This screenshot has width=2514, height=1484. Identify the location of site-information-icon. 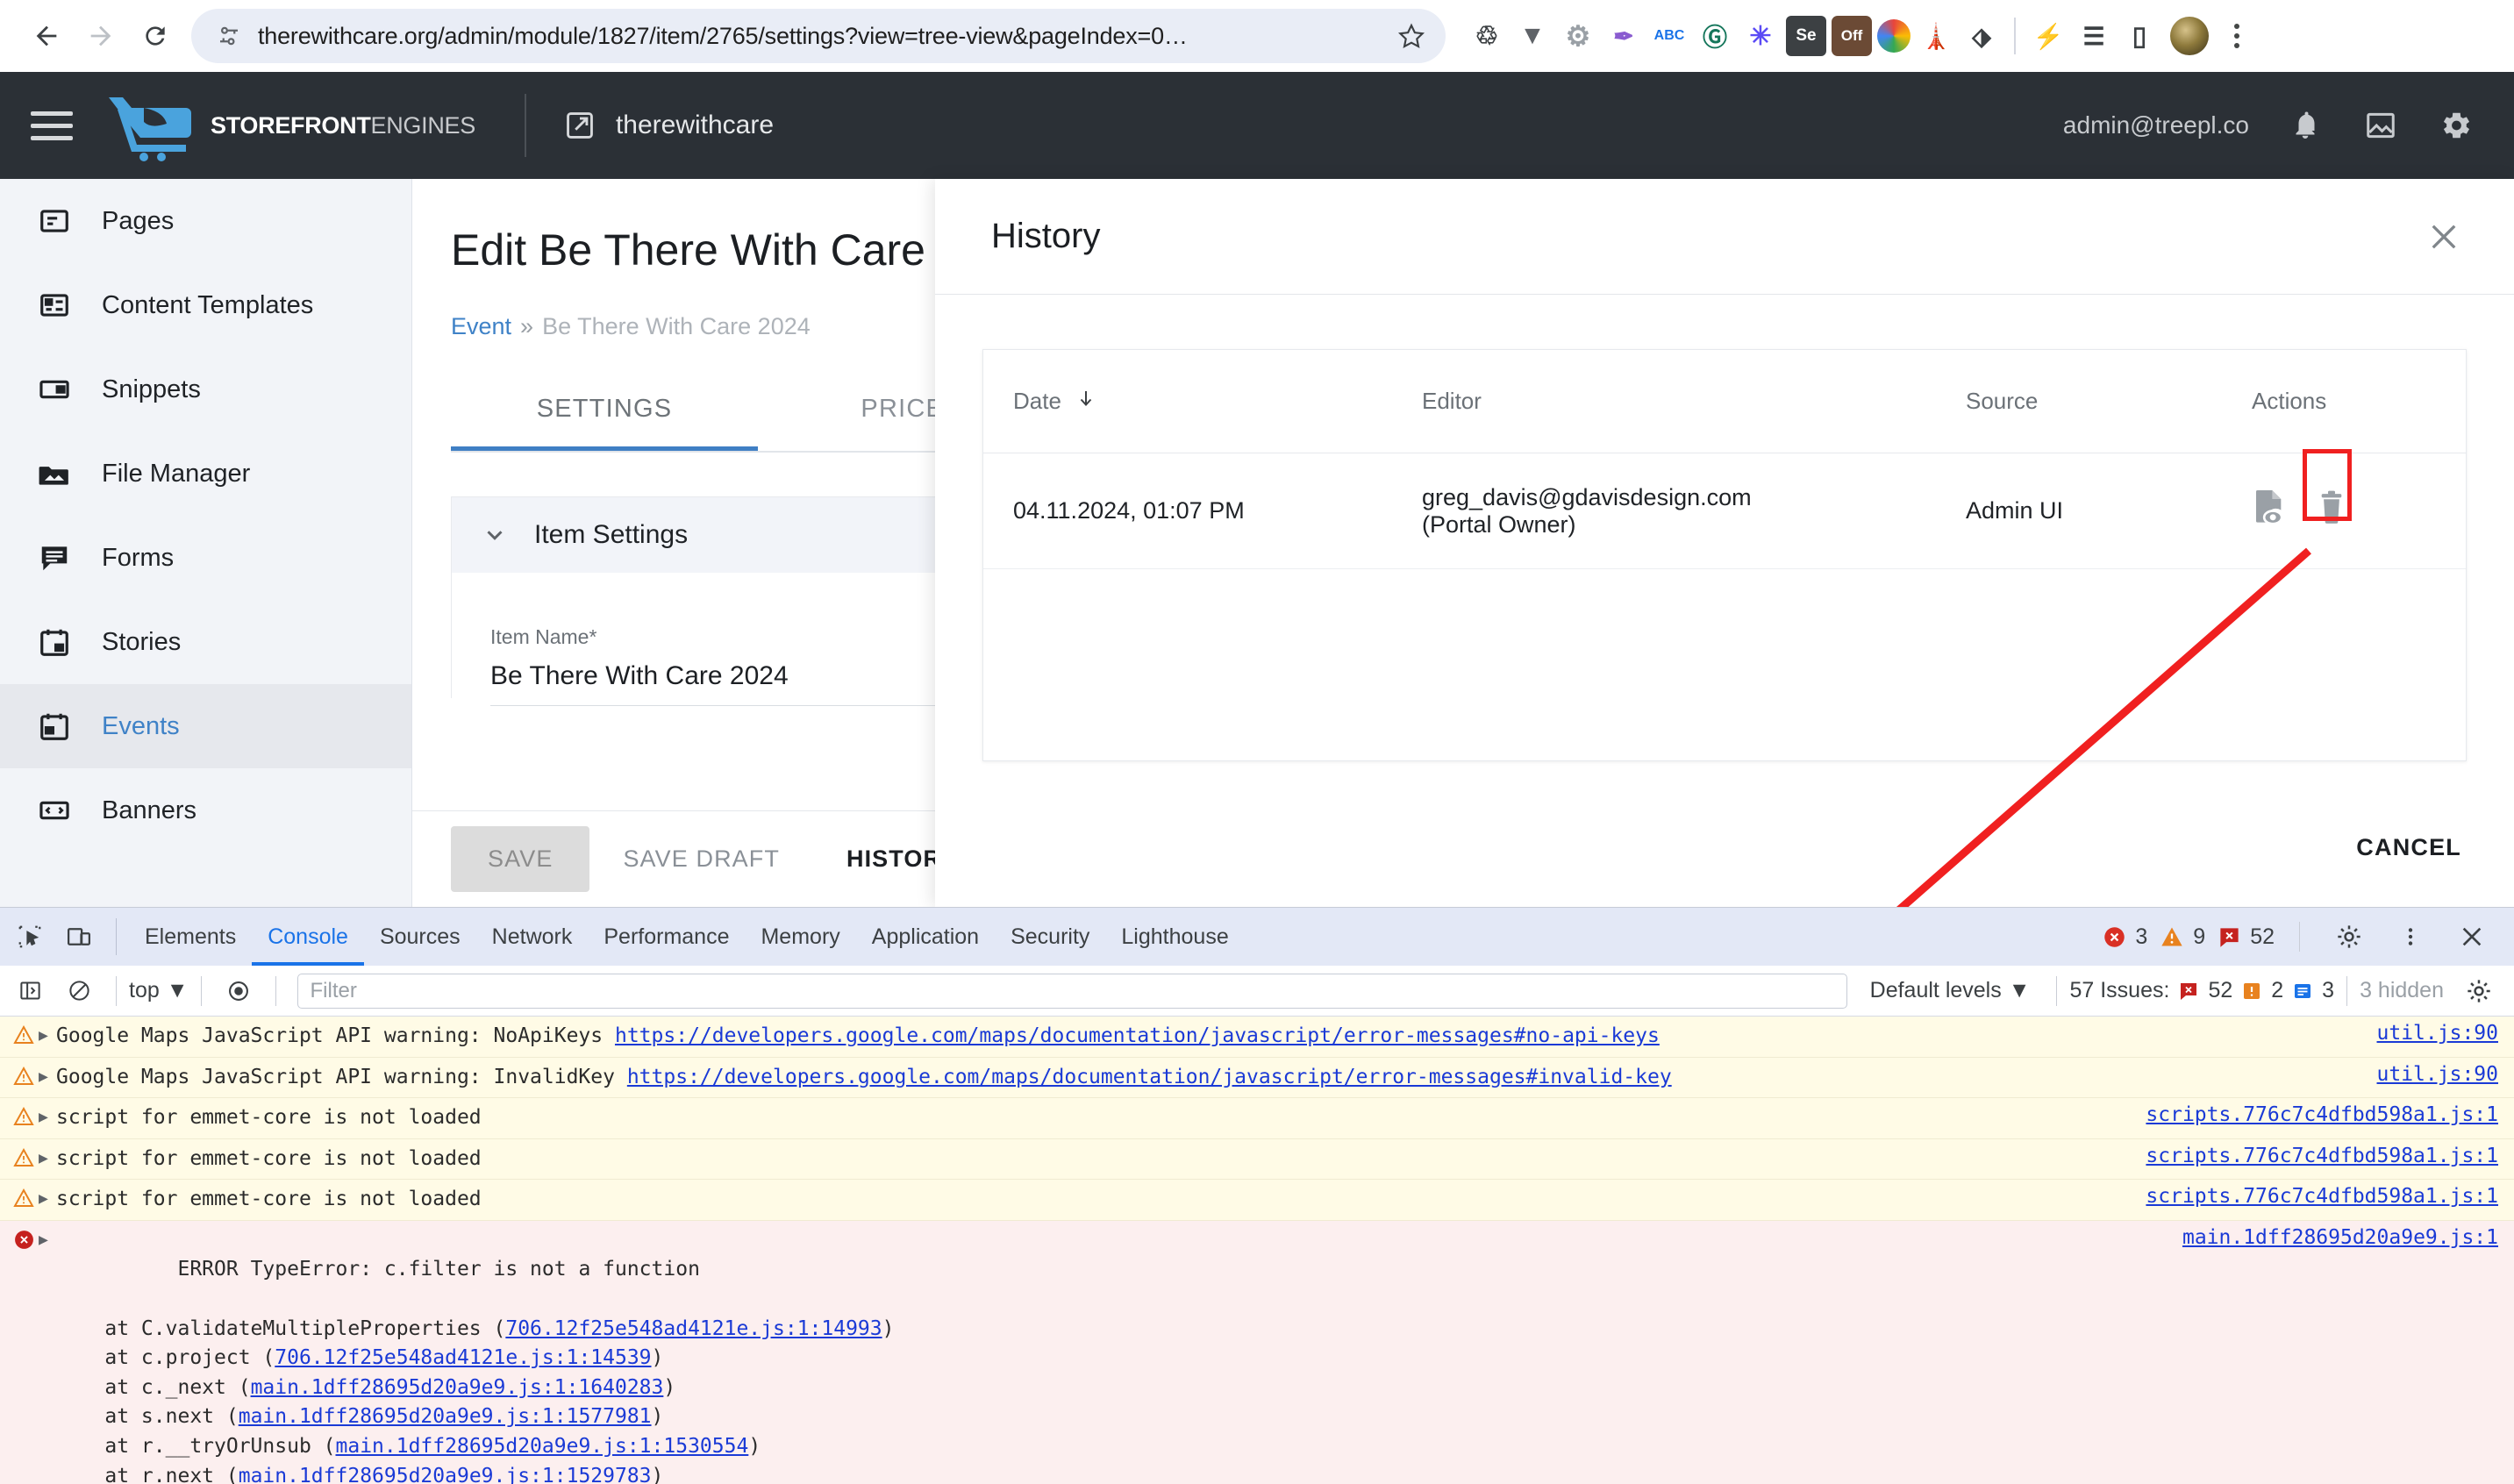
(229, 36).